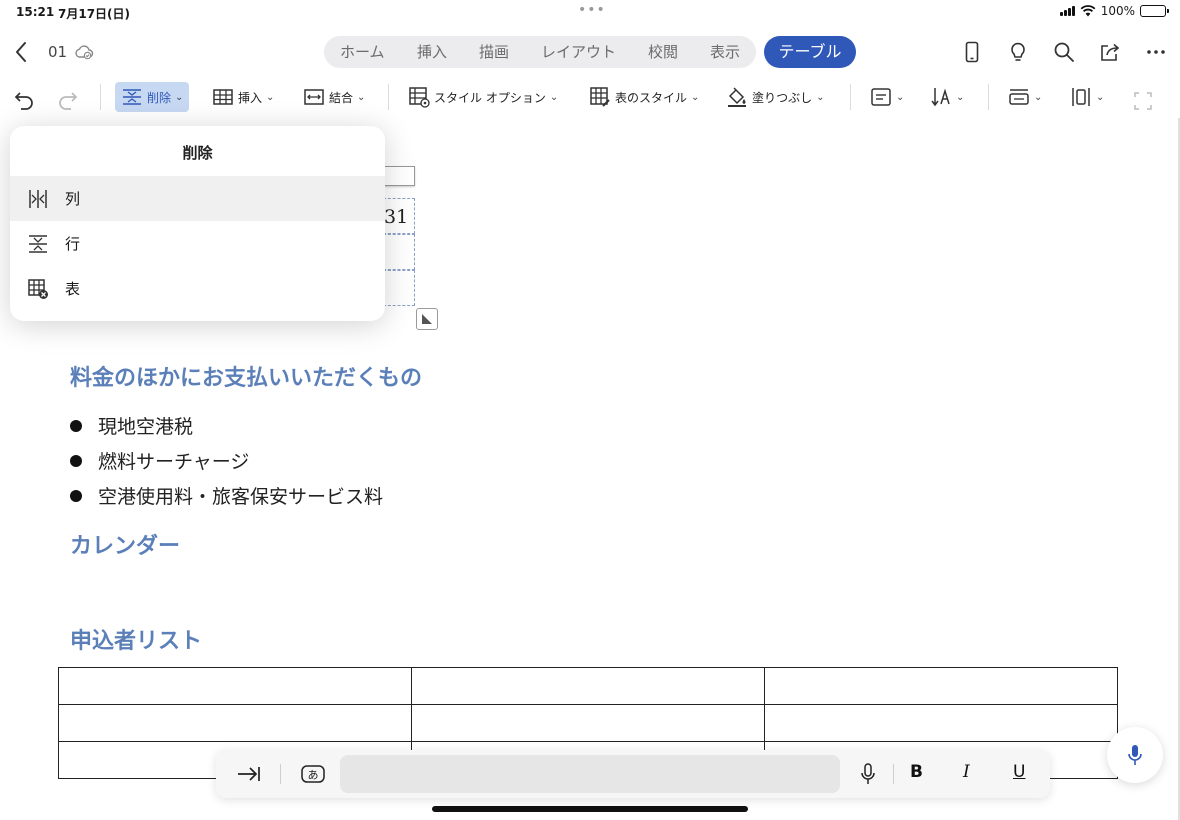 Image resolution: width=1180 pixels, height=820 pixels. What do you see at coordinates (197, 243) in the screenshot?
I see `delete-row-item: 行` at bounding box center [197, 243].